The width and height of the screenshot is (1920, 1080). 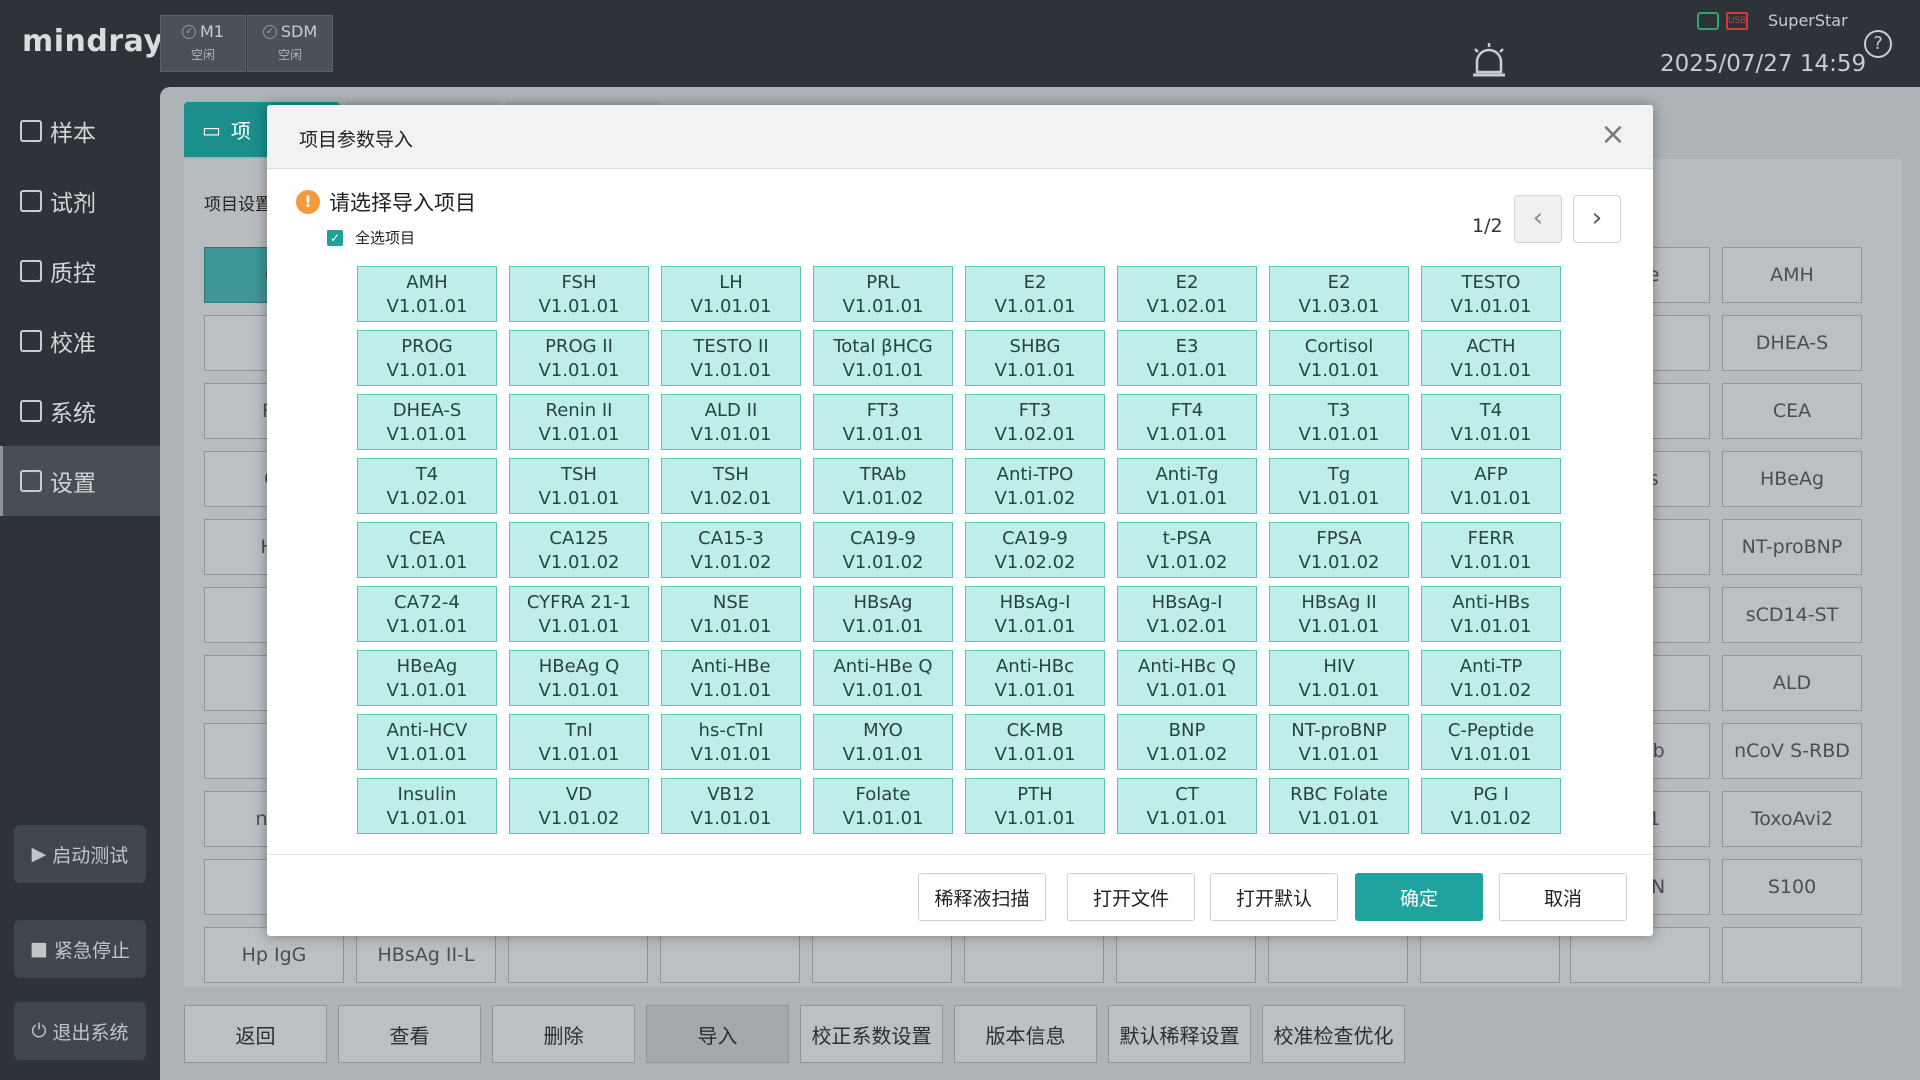 I want to click on import-item: FT3 V1.01.01, so click(x=883, y=422).